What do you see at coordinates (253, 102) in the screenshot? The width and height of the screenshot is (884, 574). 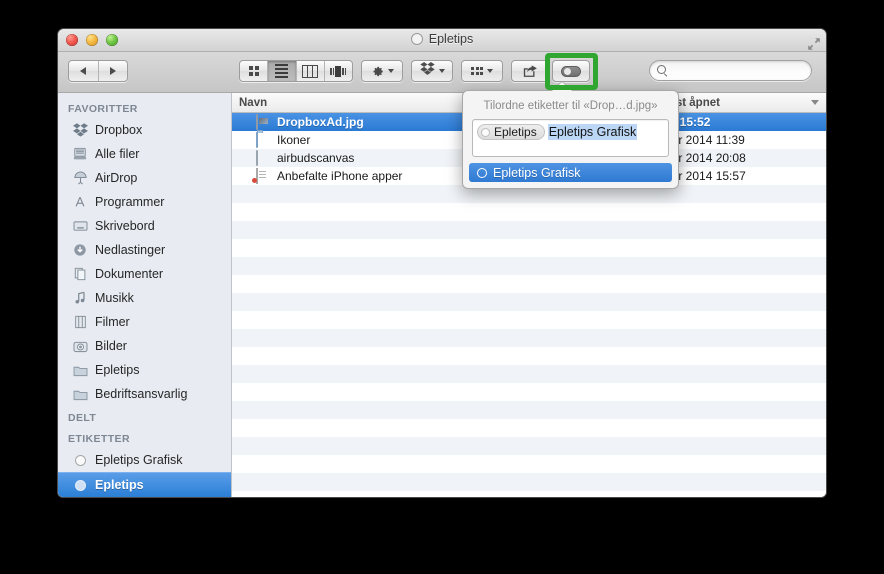 I see `column-header-label: Navn` at bounding box center [253, 102].